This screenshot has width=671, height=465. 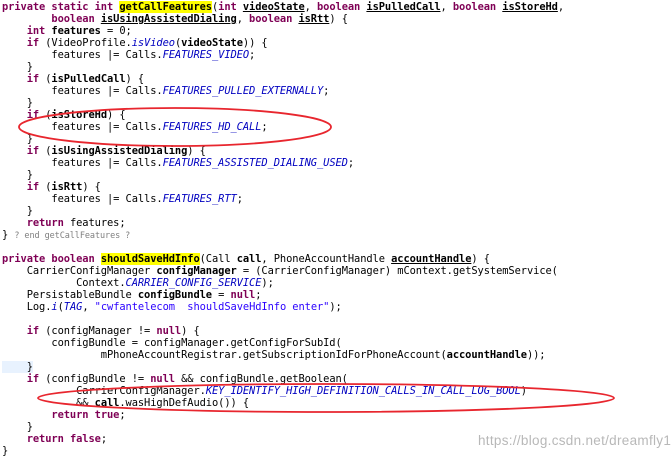 What do you see at coordinates (221, 295) in the screenshot?
I see `code-token: =` at bounding box center [221, 295].